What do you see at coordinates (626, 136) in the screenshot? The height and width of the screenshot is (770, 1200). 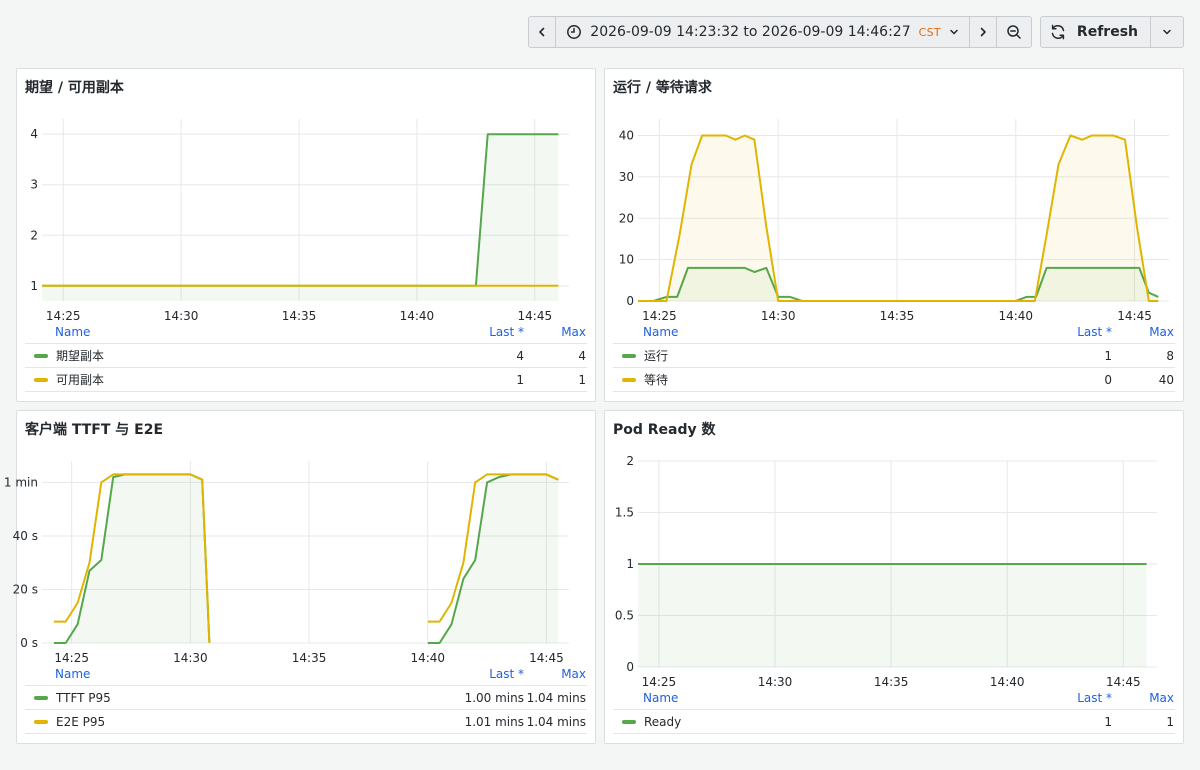 I see `y-tick-label: 40` at bounding box center [626, 136].